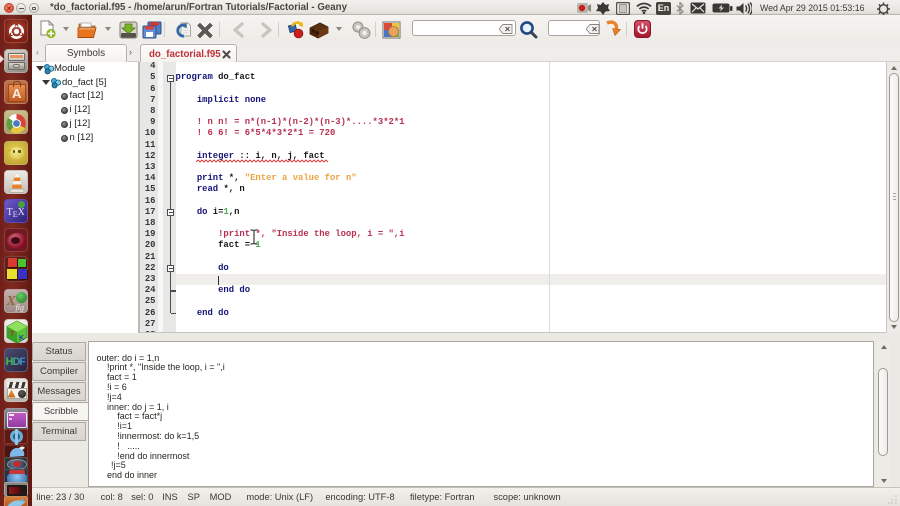  Describe the element at coordinates (12, 334) in the screenshot. I see `svg-text: T` at that location.